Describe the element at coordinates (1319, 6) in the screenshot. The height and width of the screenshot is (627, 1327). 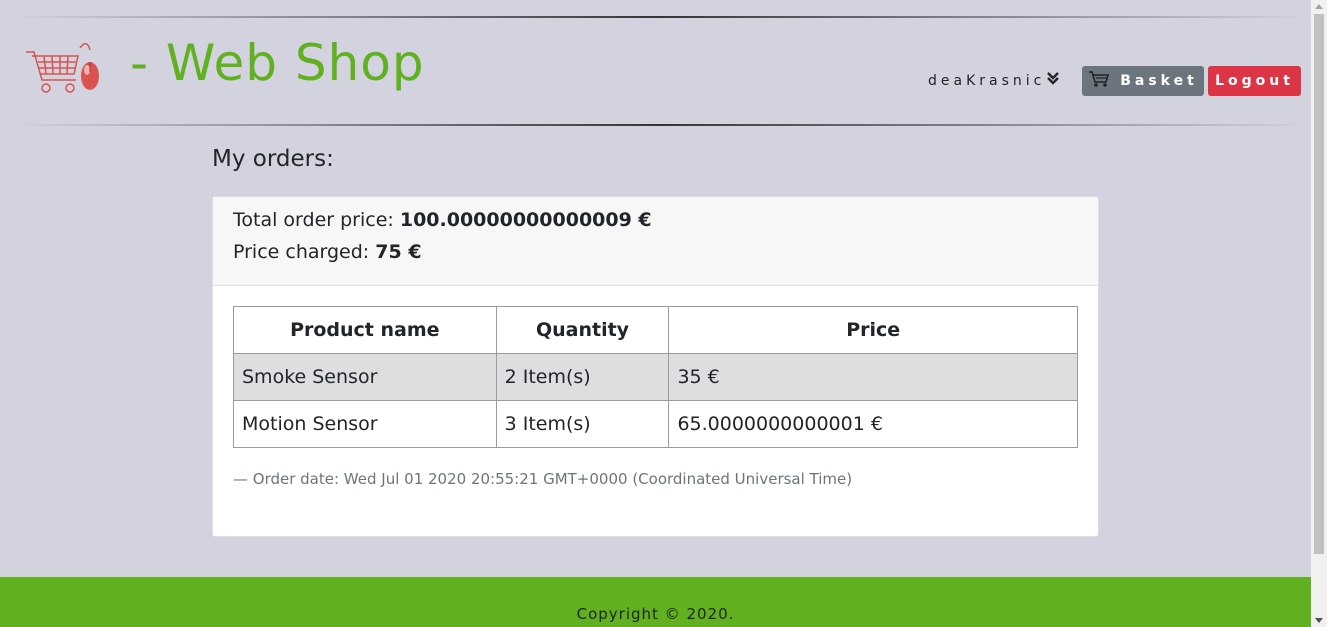
I see `scroll-up-arrow-icon` at that location.